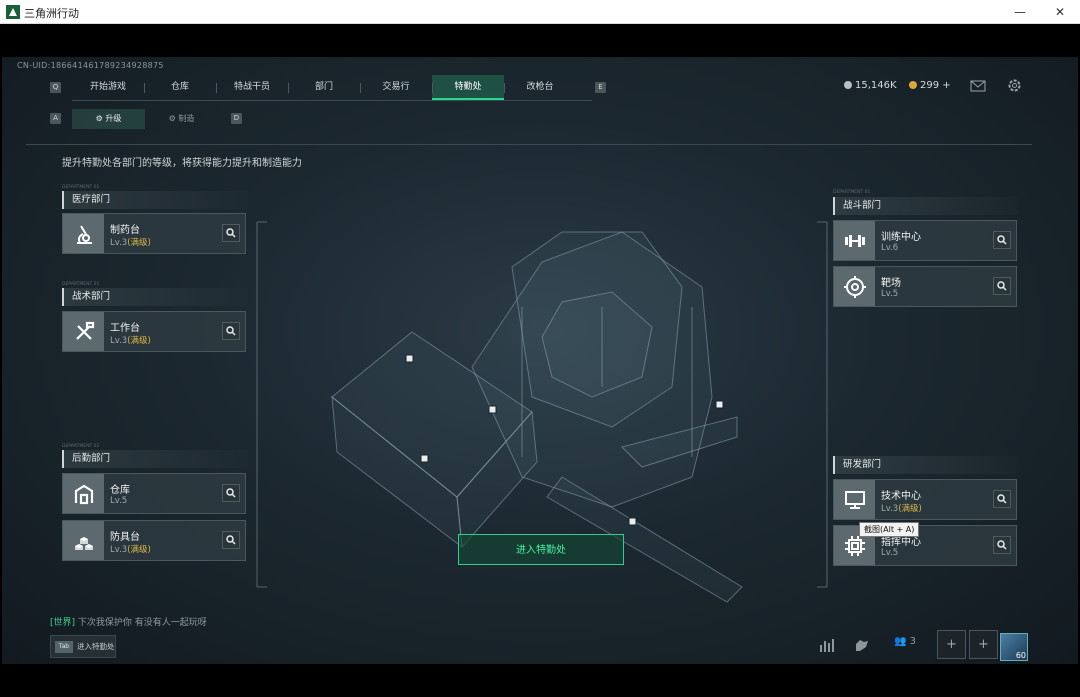  What do you see at coordinates (913, 85) in the screenshot?
I see `gold-coin-icon` at bounding box center [913, 85].